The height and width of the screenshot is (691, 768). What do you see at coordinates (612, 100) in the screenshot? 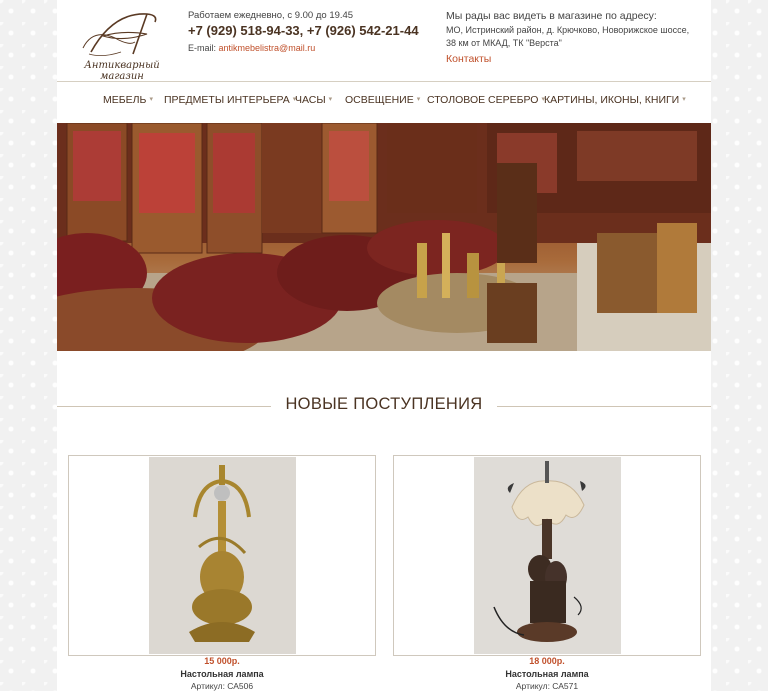
I see `nav-label: КАРТИНЫ, ИКОНЫ, КНИГИ` at bounding box center [612, 100].